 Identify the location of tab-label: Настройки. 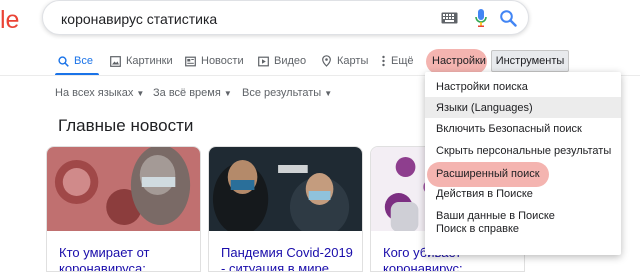
(459, 61).